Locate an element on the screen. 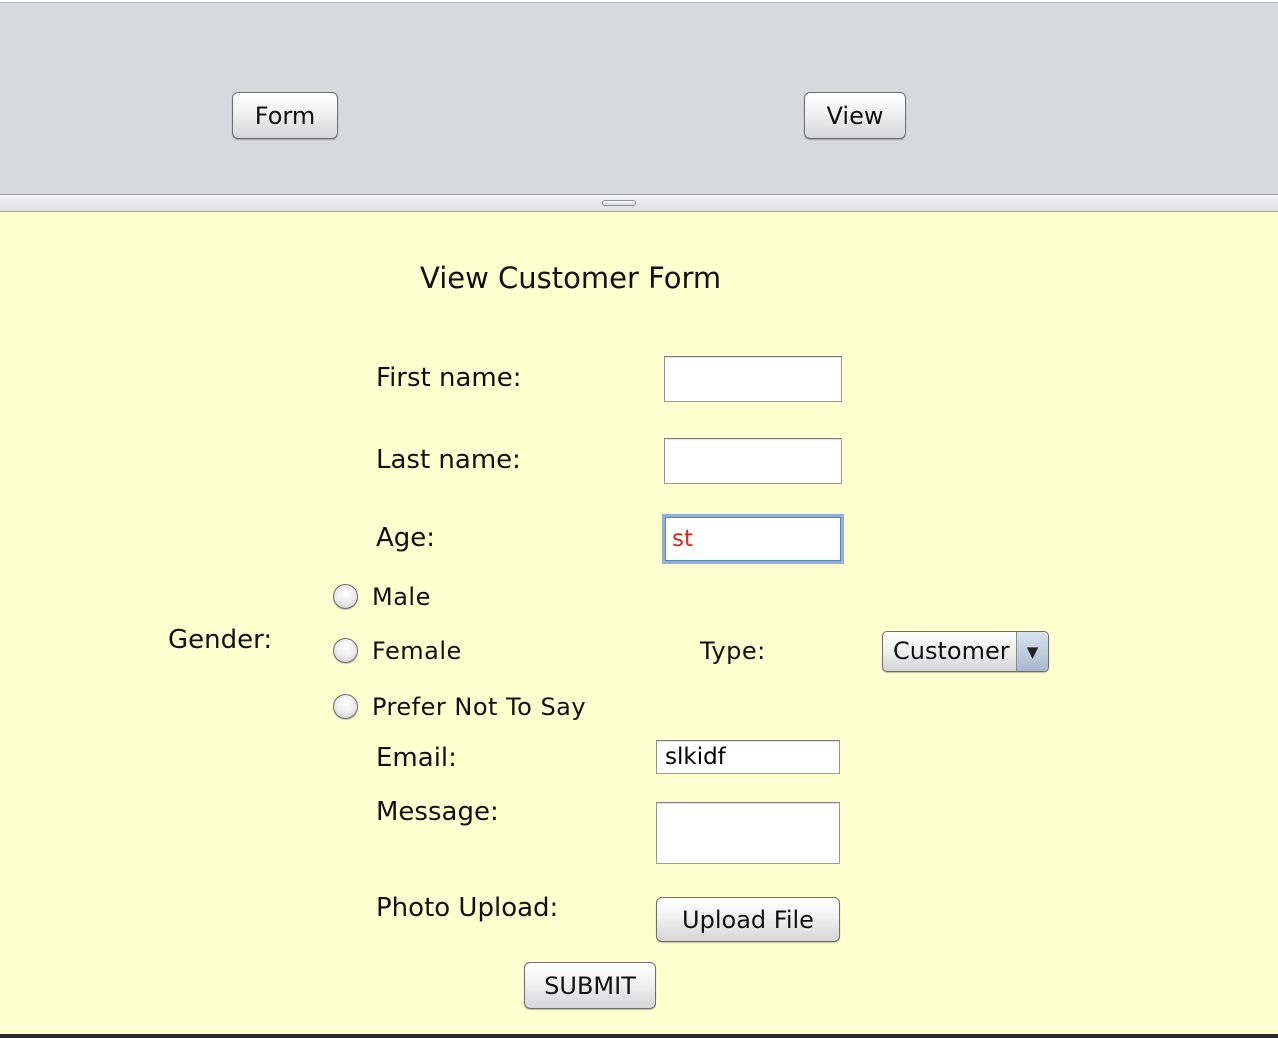 Image resolution: width=1278 pixels, height=1038 pixels. message-textarea is located at coordinates (748, 833).